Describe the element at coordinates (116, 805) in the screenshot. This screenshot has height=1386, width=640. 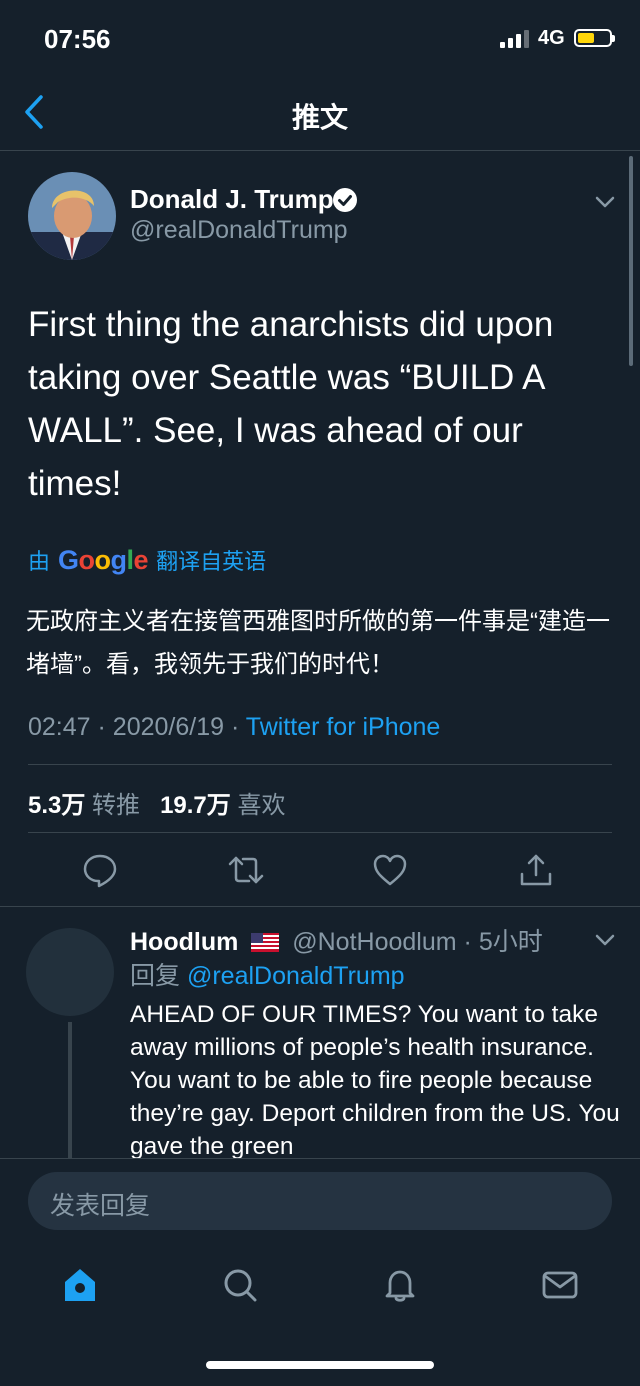
I see `retweet-label: 转推` at that location.